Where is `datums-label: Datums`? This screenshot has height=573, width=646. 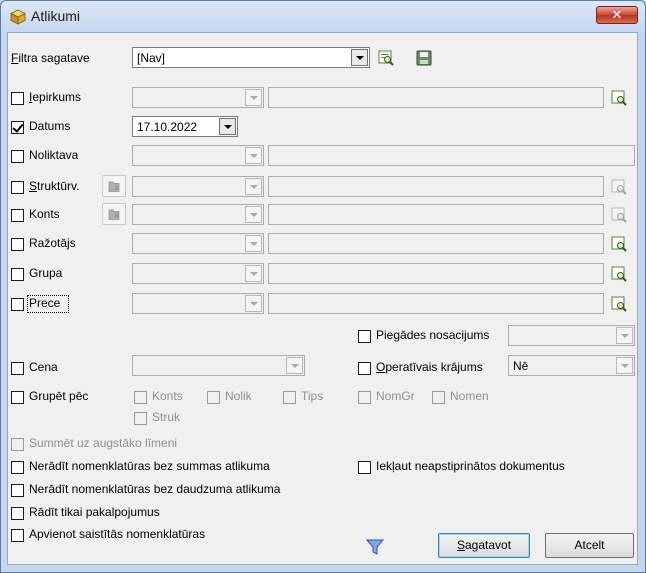 datums-label: Datums is located at coordinates (50, 126).